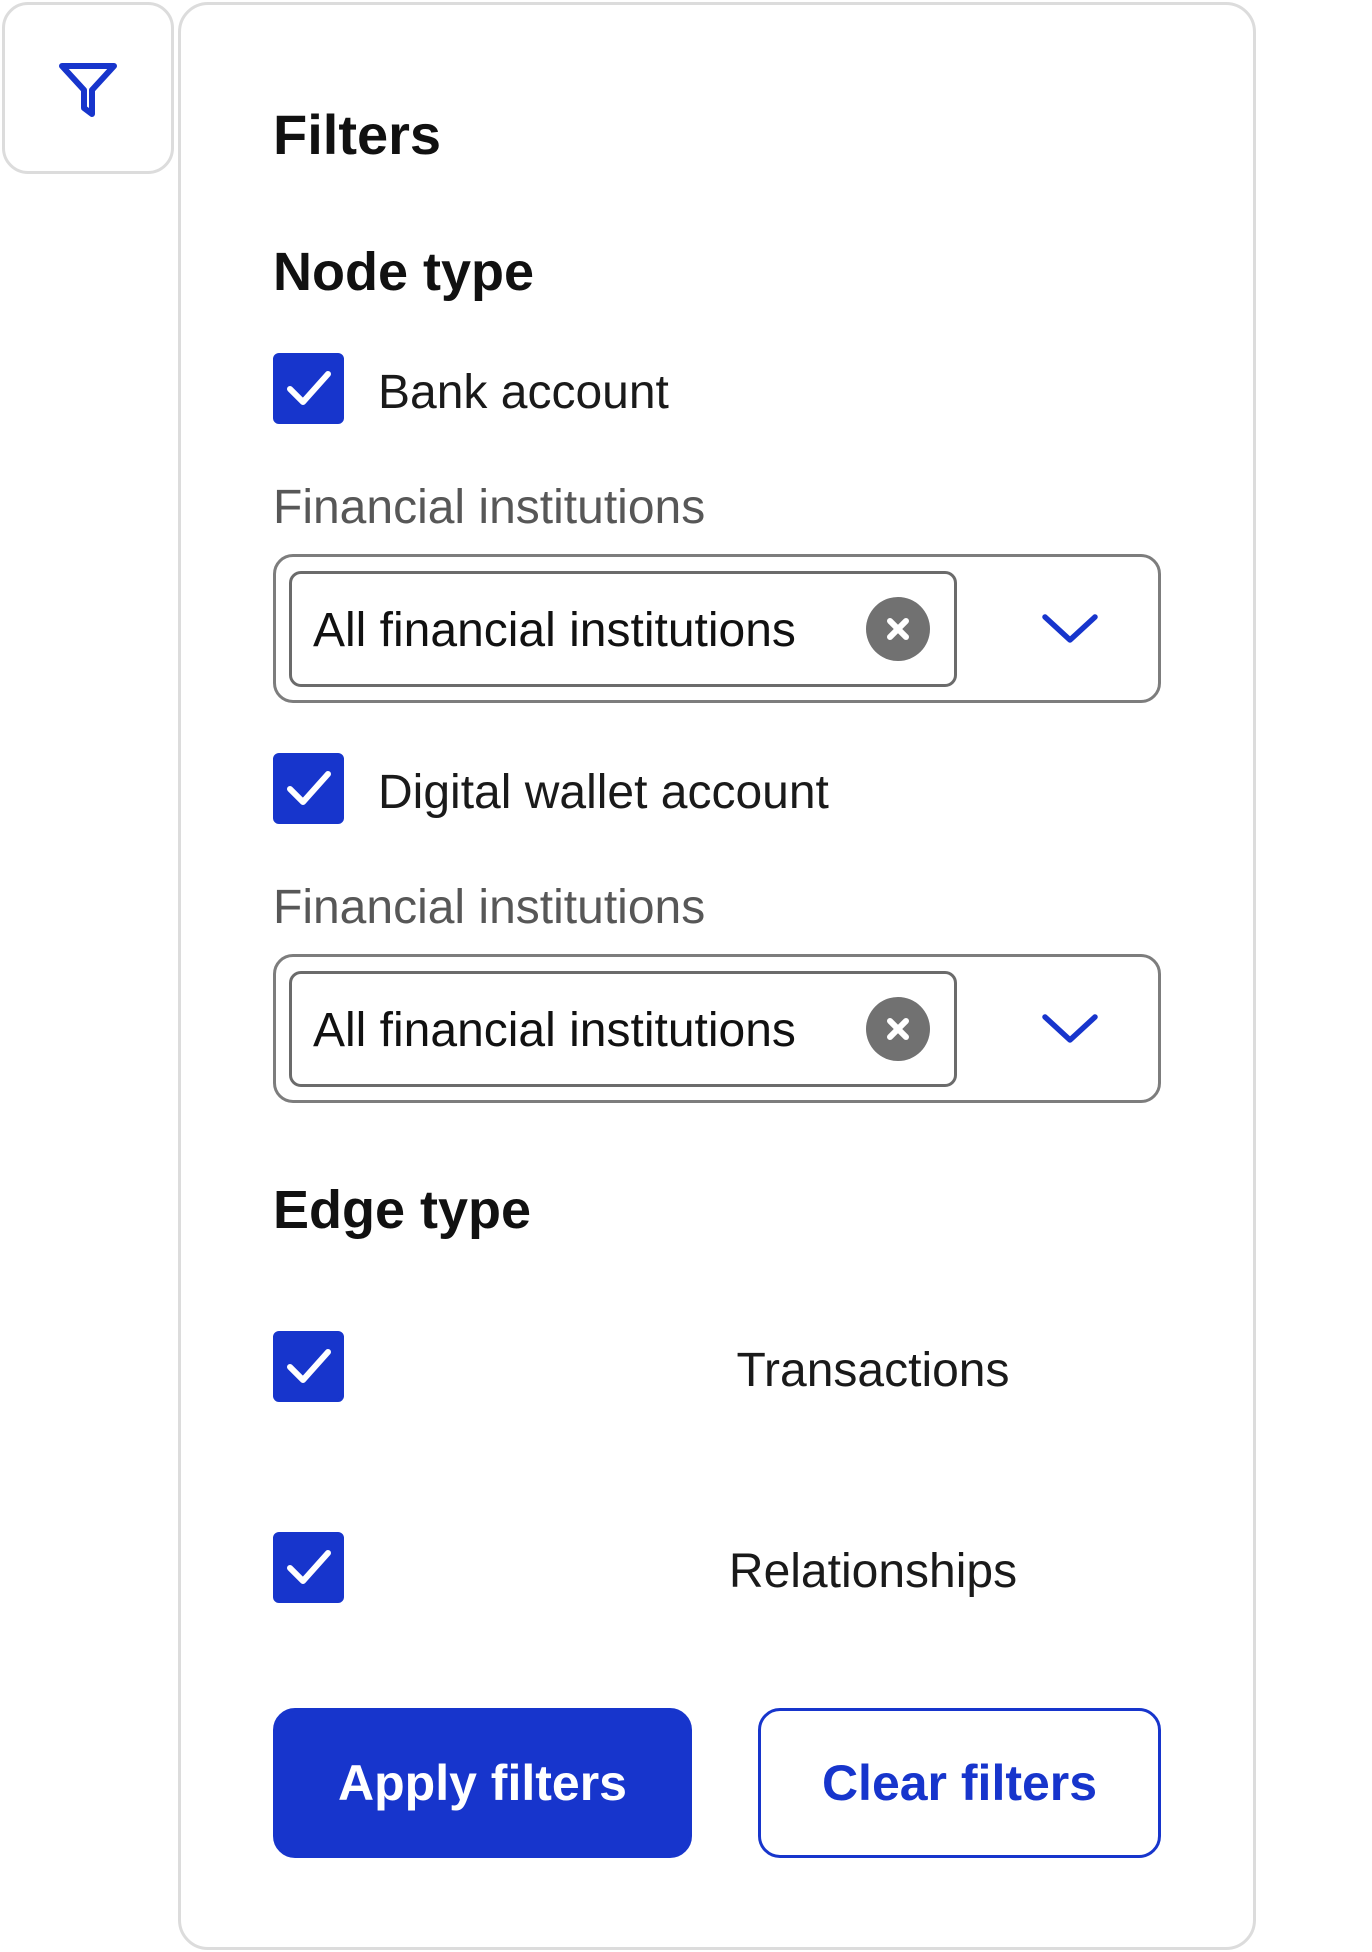 The height and width of the screenshot is (1952, 1372). I want to click on digital-wallet-checkbox, so click(308, 788).